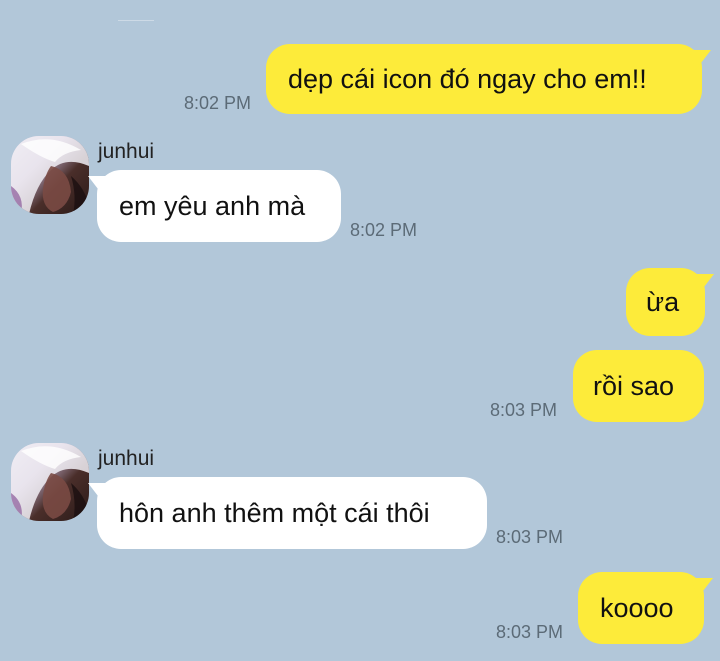 The image size is (720, 661). I want to click on my-message-bubble: koooo, so click(641, 608).